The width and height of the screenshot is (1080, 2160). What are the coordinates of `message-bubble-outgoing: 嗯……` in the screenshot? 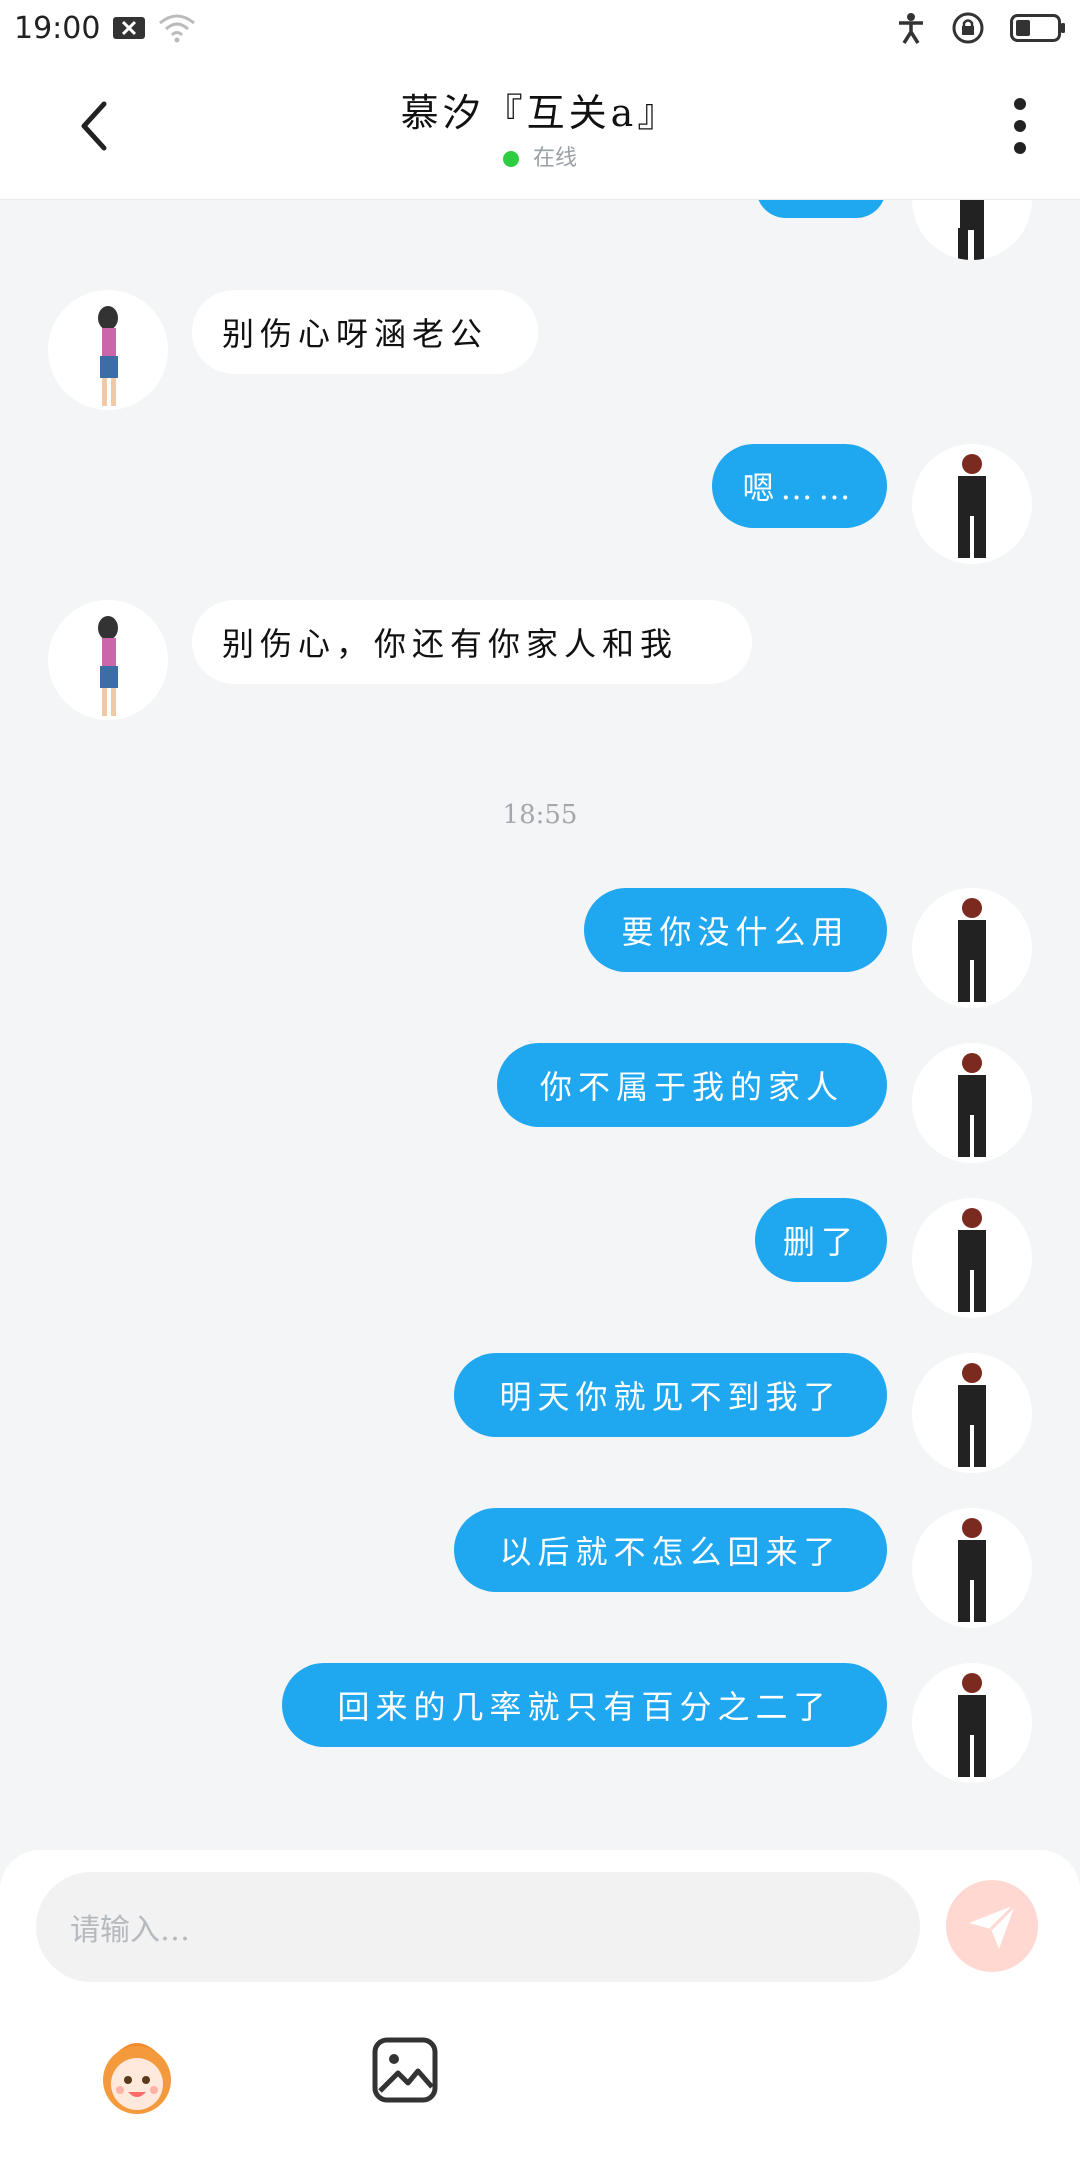 It's located at (799, 486).